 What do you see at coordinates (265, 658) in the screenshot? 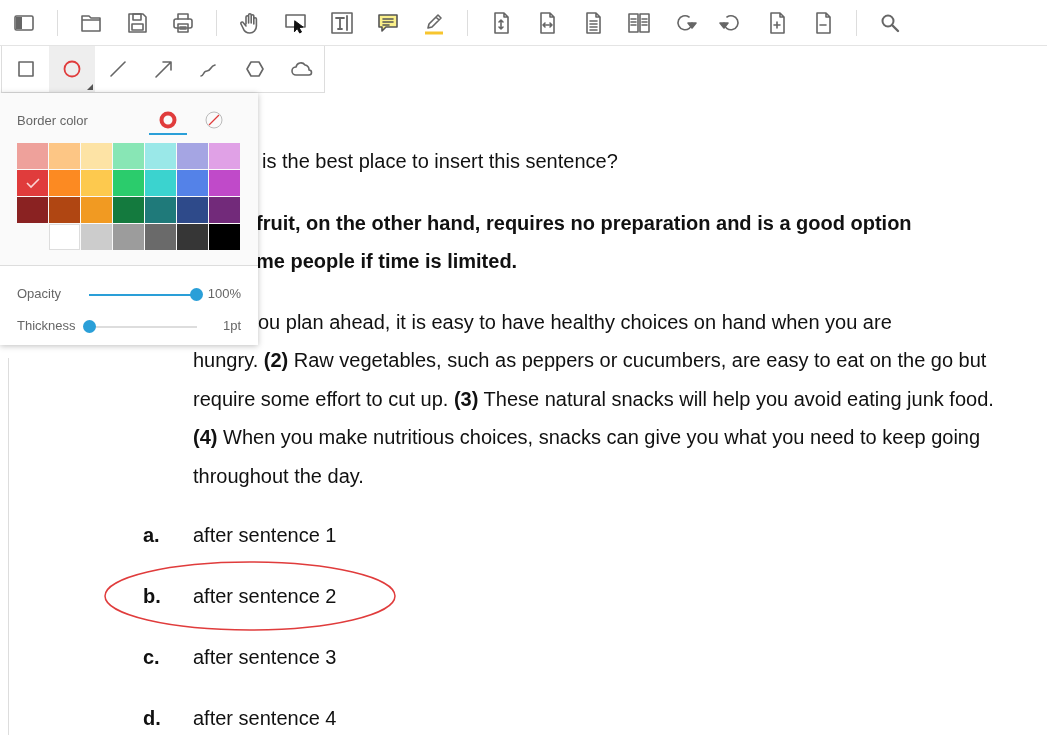
I see `option-text: after sentence 3` at bounding box center [265, 658].